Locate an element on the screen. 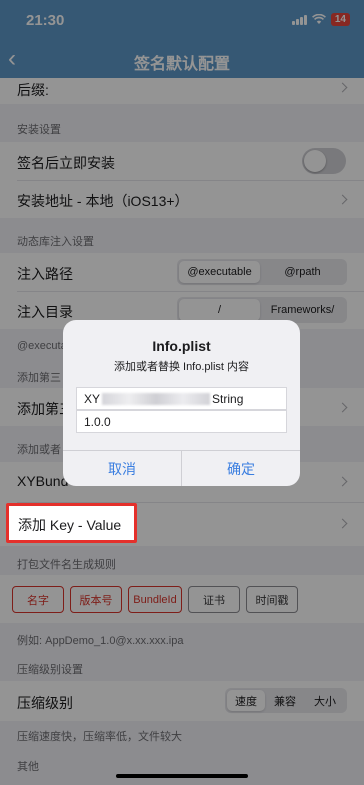 This screenshot has height=785, width=364. dialog-message: 添加或者替换 Info.plist 内容 is located at coordinates (181, 367).